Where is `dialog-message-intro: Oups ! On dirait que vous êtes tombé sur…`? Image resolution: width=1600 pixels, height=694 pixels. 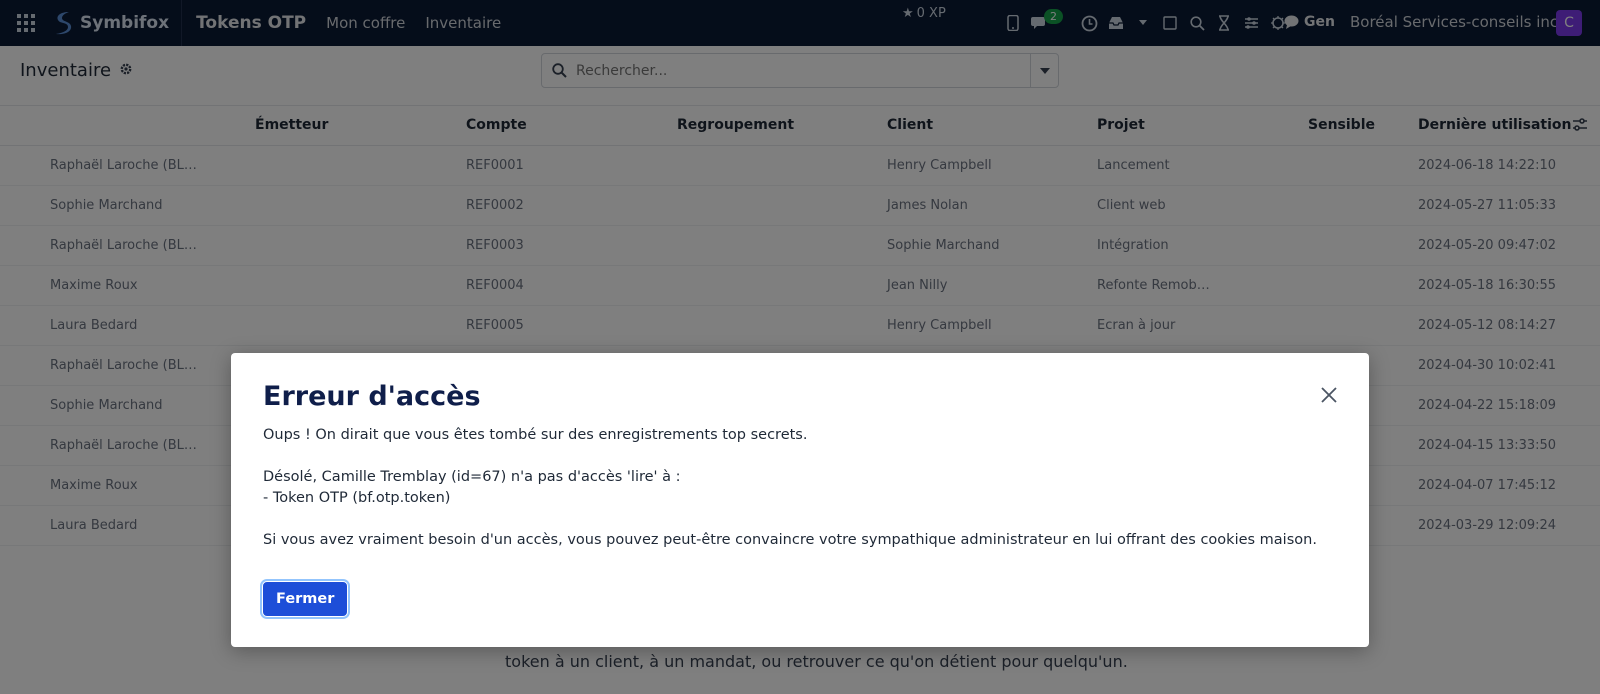 dialog-message-intro: Oups ! On dirait que vous êtes tombé sur… is located at coordinates (535, 435).